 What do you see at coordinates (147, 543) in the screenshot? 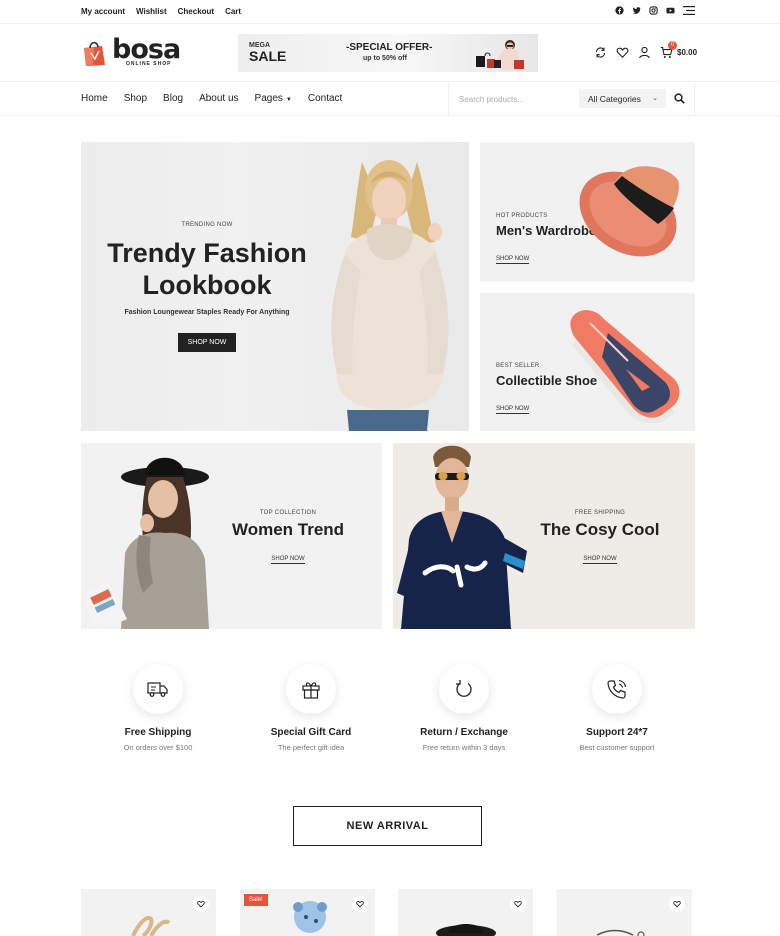
I see `woman-hat-image` at bounding box center [147, 543].